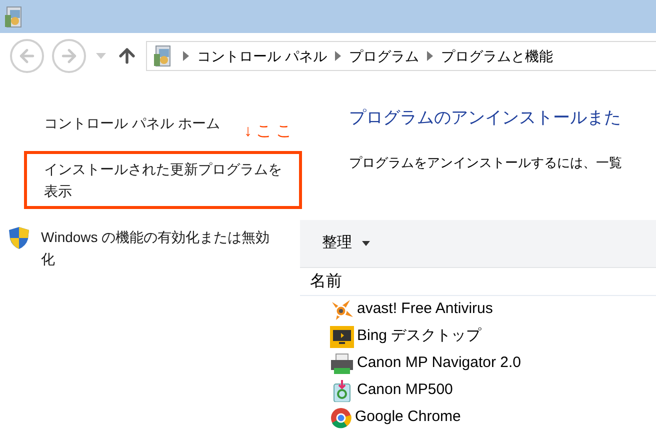  What do you see at coordinates (163, 180) in the screenshot?
I see `sidebar-link: インストールされた更新プログラムを表示` at bounding box center [163, 180].